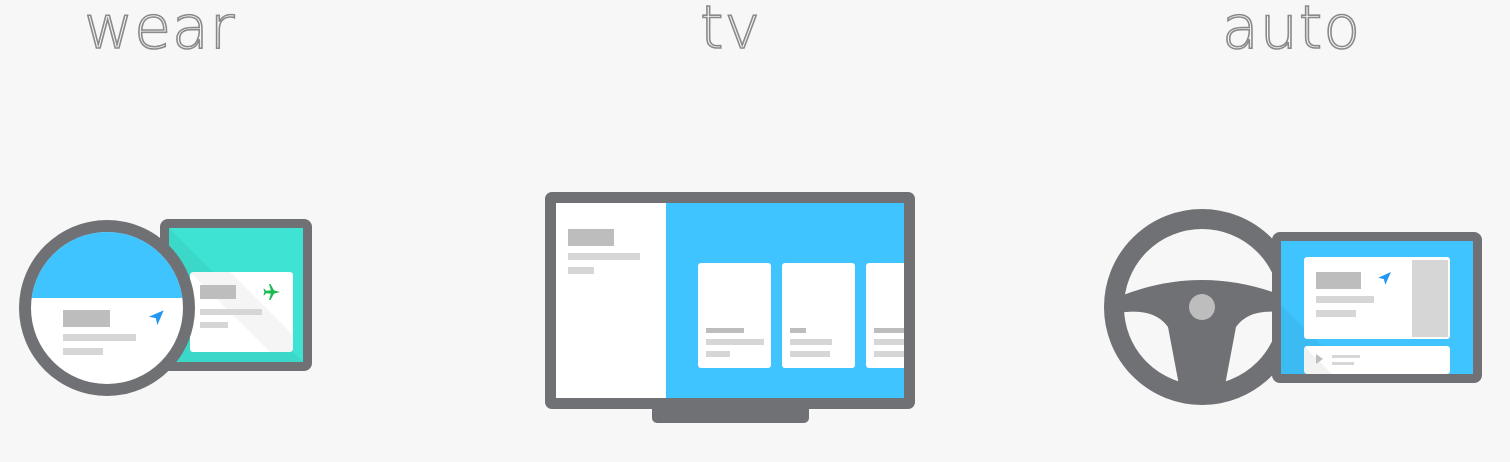 This screenshot has width=1510, height=462. Describe the element at coordinates (730, 31) in the screenshot. I see `tv-title: tv` at that location.